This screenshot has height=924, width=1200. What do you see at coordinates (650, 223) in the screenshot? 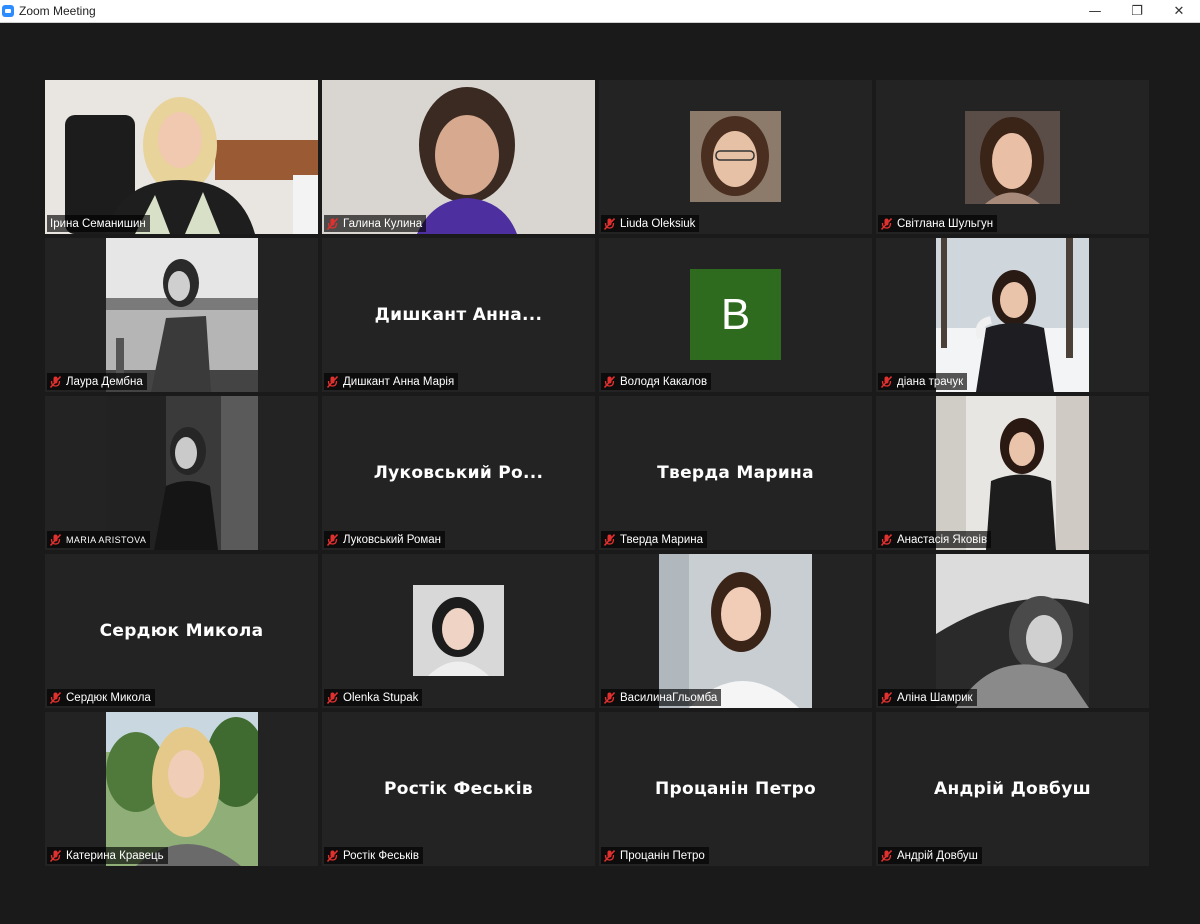
I see `participant-name-label: Liuda Oleksiuk` at bounding box center [650, 223].